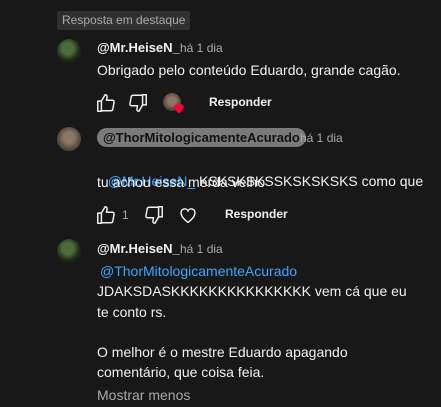 This screenshot has width=441, height=407. I want to click on mention-link: @ThorMitologicamenteAcurado, so click(265, 271).